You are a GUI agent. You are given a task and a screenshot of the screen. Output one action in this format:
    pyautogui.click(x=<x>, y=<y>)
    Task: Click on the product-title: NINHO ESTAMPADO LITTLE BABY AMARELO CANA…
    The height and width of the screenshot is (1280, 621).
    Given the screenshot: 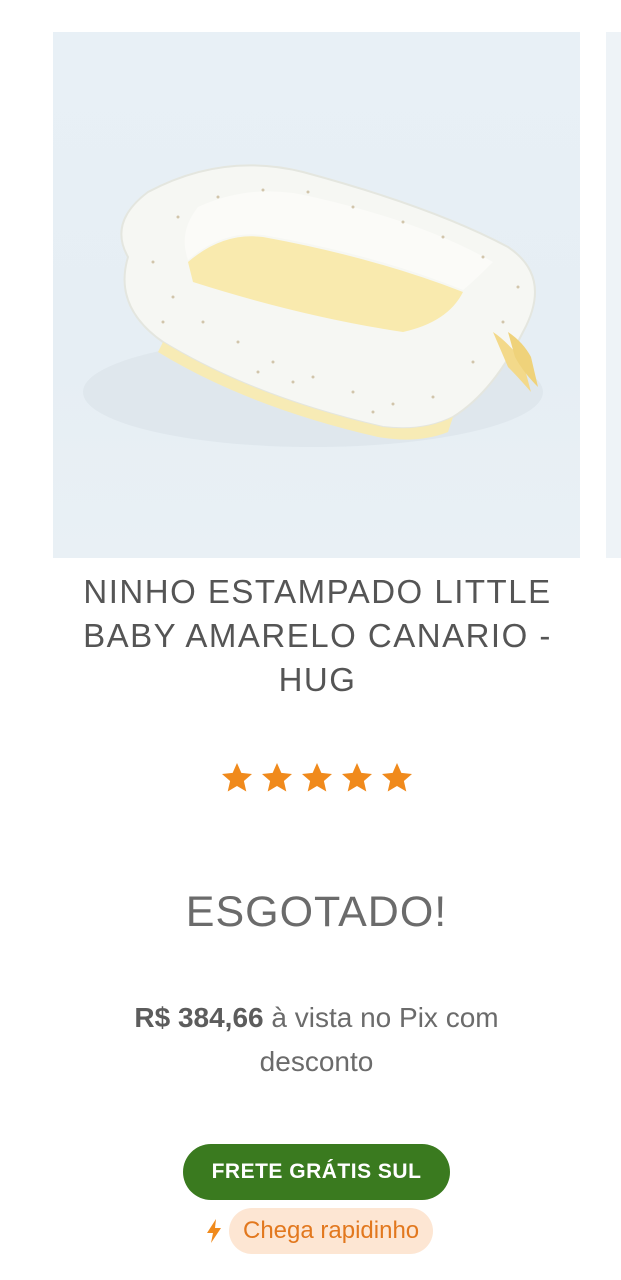 What is the action you would take?
    pyautogui.click(x=317, y=636)
    